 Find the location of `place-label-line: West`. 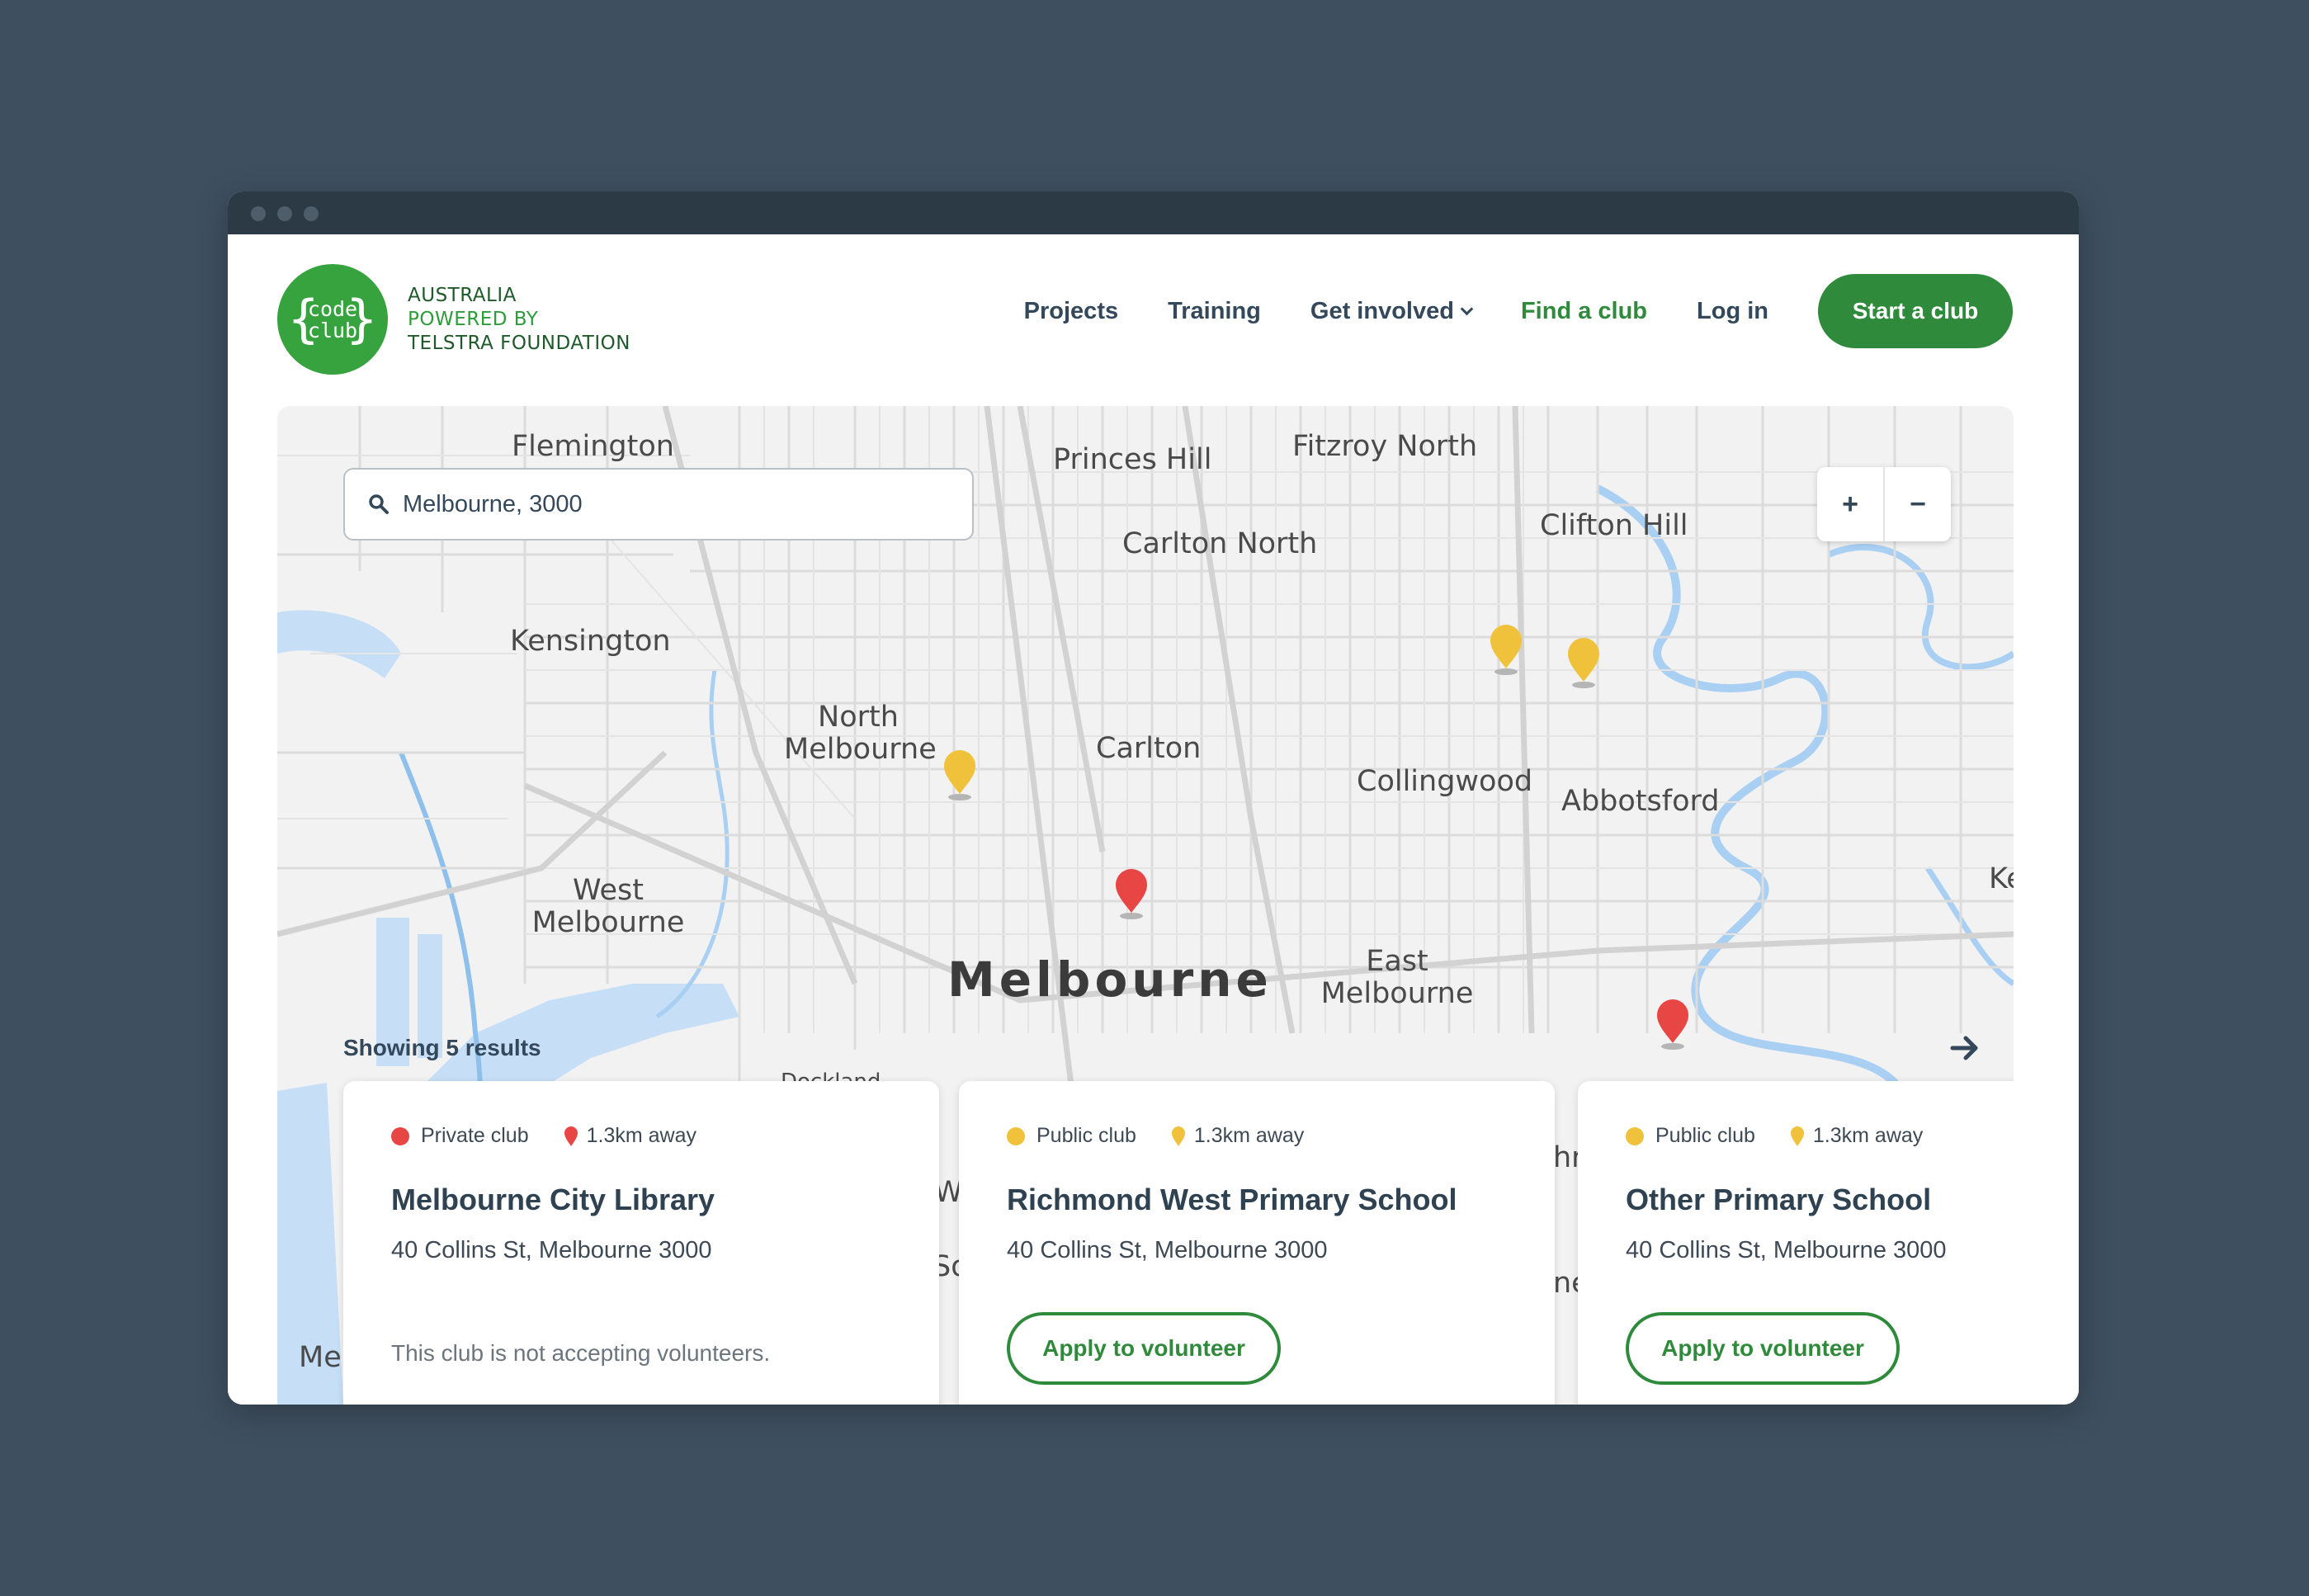

place-label-line: West is located at coordinates (608, 890).